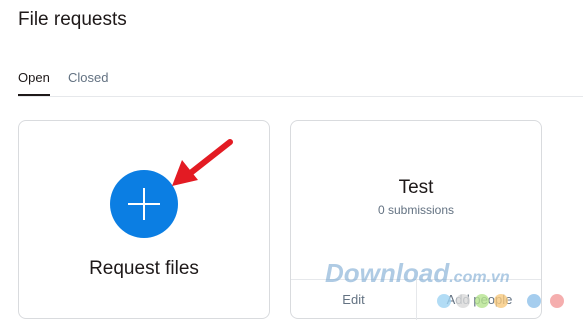 The width and height of the screenshot is (583, 321). I want to click on submission-count: 0 submissions, so click(416, 210).